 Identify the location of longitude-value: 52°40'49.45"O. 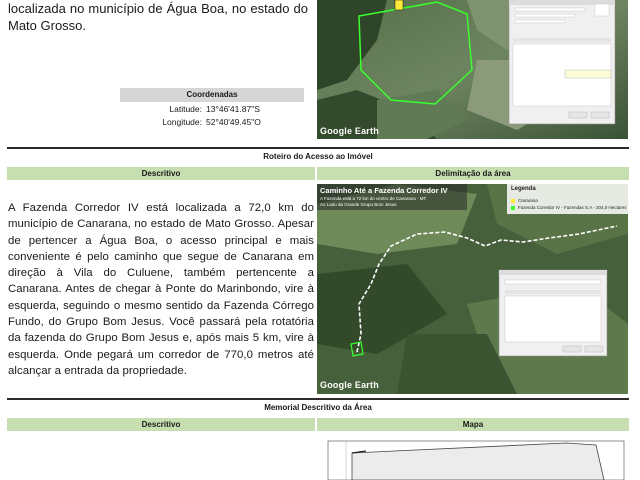
(233, 122).